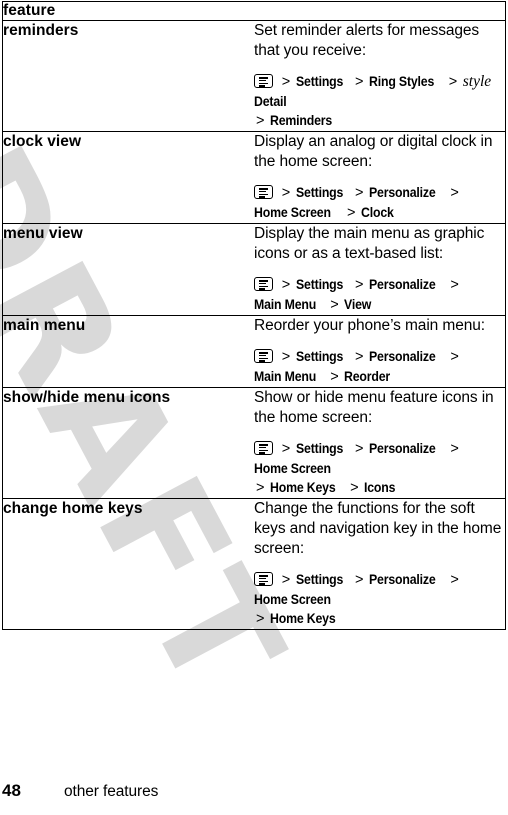 The height and width of the screenshot is (815, 508). Describe the element at coordinates (367, 376) in the screenshot. I see `menu-path-crumb: Reorder` at that location.